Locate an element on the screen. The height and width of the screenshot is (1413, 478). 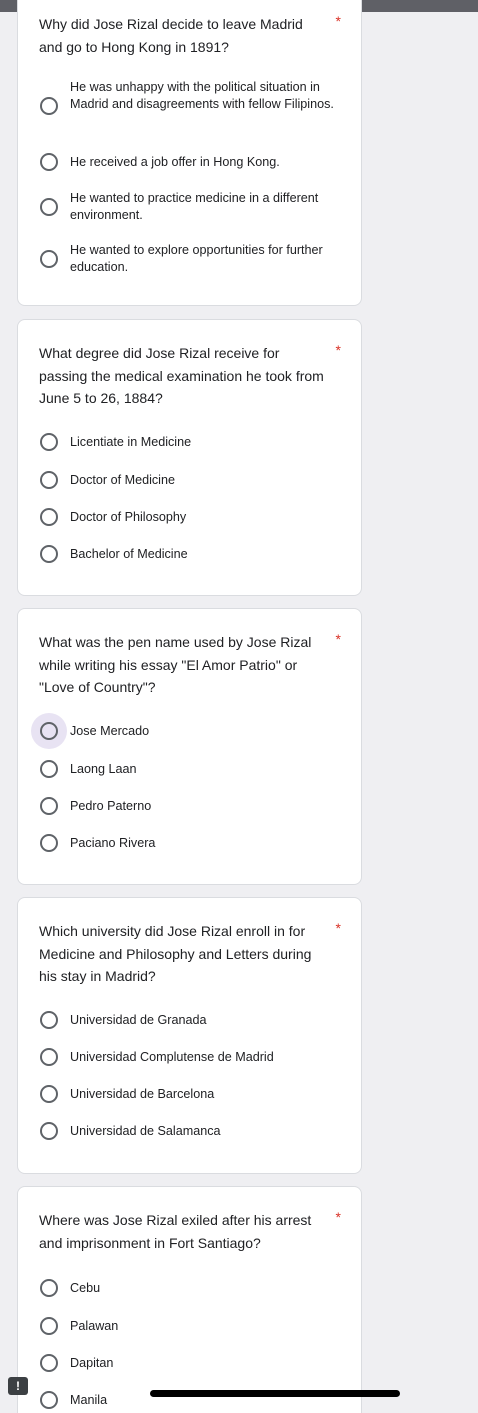
option-label: Dapitan is located at coordinates (92, 1363).